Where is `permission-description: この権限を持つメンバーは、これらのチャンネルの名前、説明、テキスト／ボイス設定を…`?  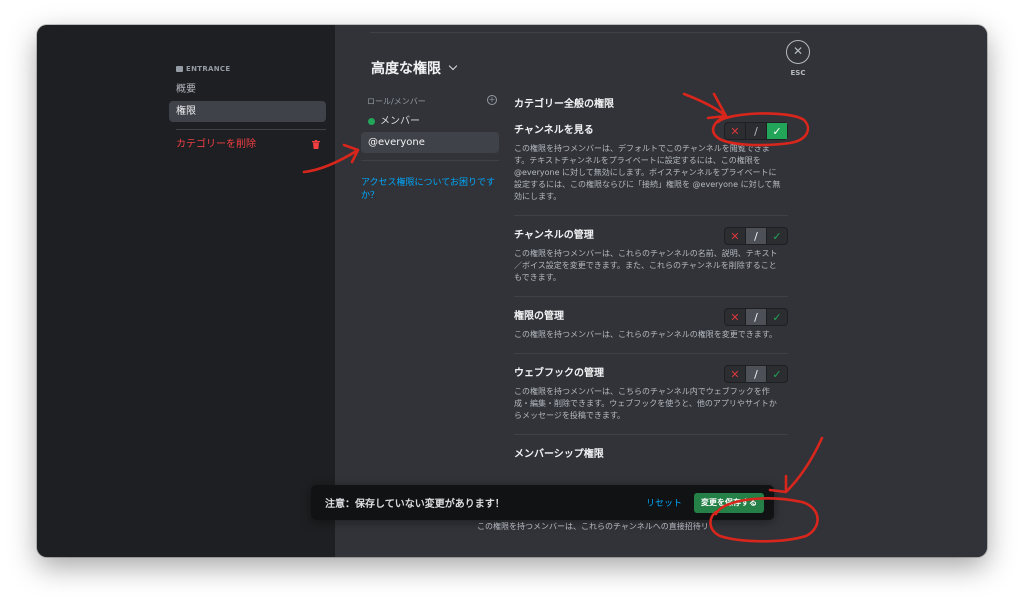 permission-description: この権限を持つメンバーは、これらのチャンネルの名前、説明、テキスト／ボイス設定を… is located at coordinates (646, 265).